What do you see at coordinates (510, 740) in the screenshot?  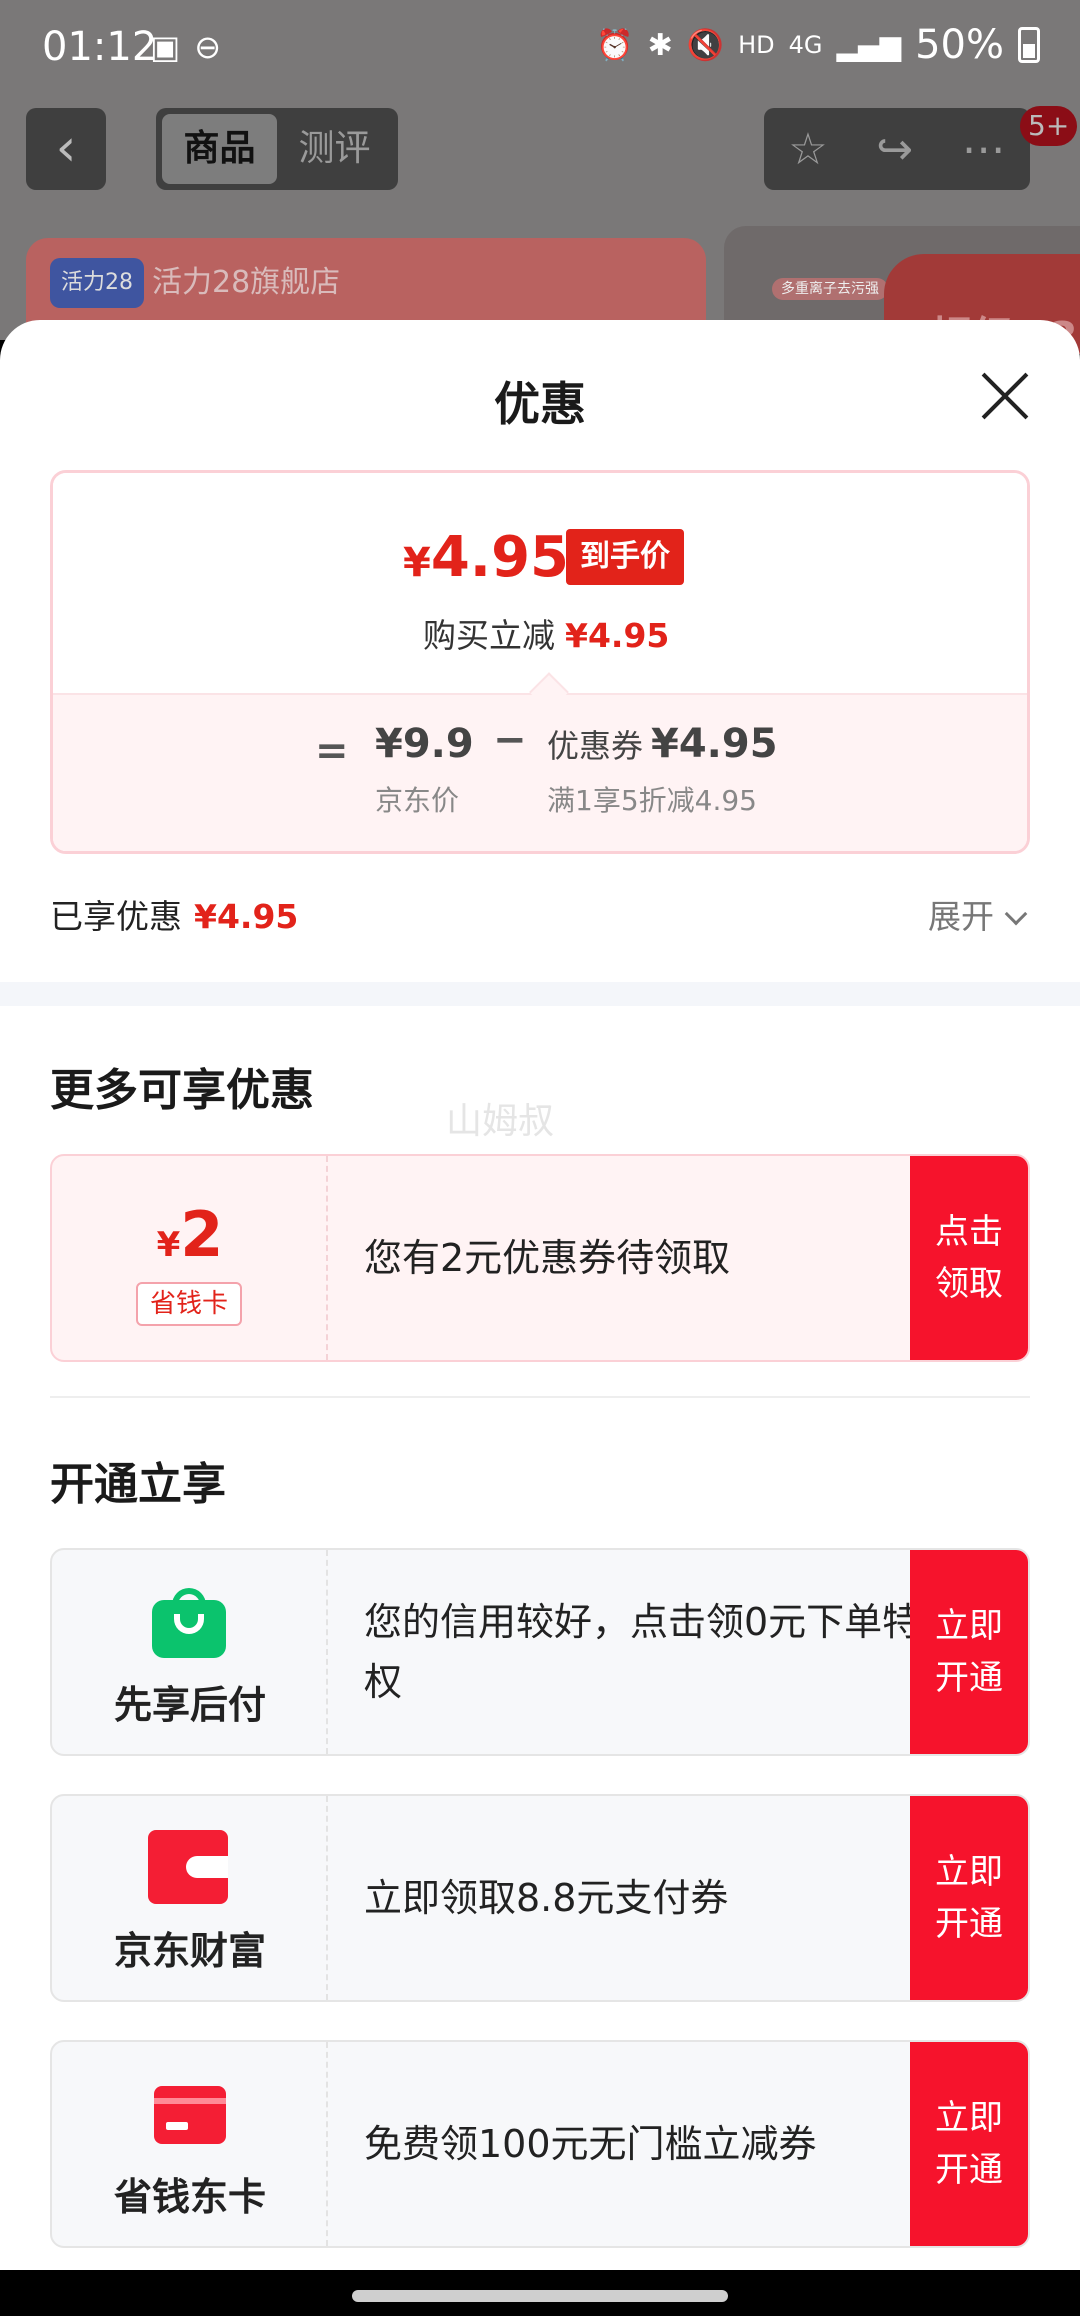 I see `minus-sign: −` at bounding box center [510, 740].